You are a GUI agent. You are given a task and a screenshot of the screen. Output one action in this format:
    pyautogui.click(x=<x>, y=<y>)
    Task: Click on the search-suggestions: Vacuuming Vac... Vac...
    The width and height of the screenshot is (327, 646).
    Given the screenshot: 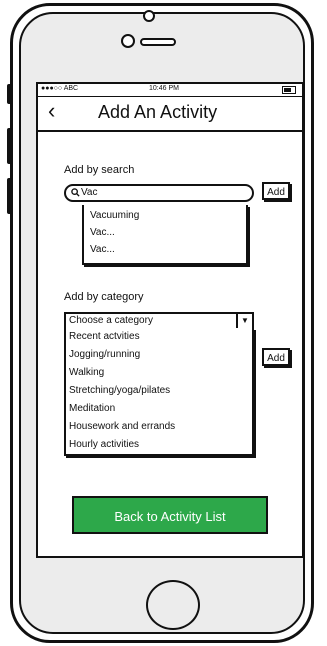 What is the action you would take?
    pyautogui.click(x=165, y=235)
    